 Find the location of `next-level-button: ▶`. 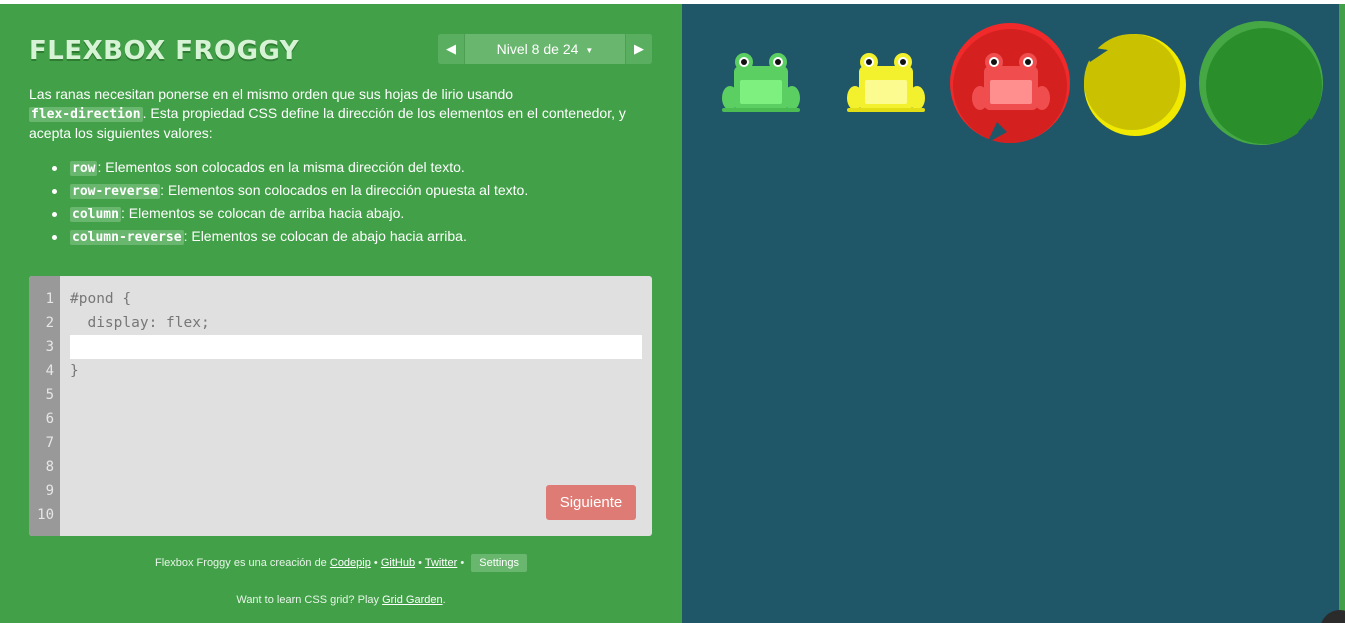

next-level-button: ▶ is located at coordinates (638, 49).